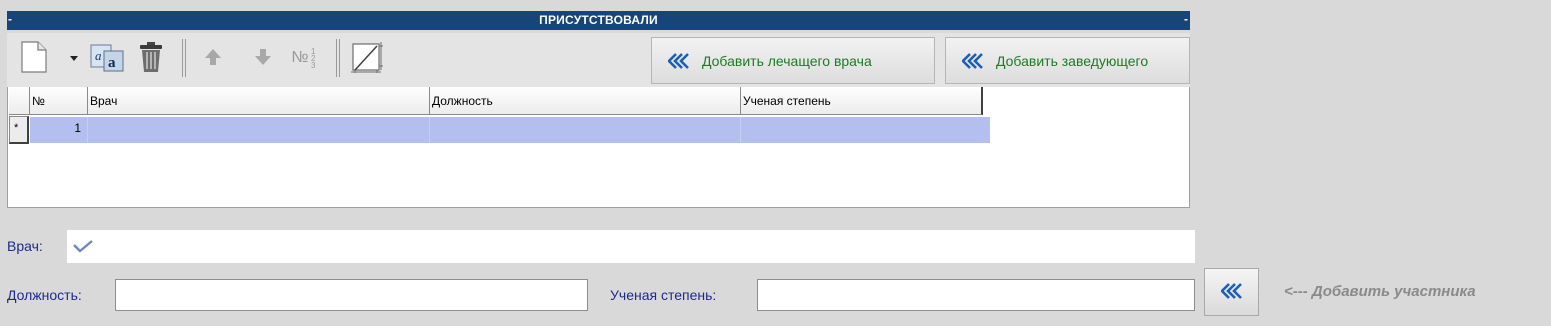 This screenshot has width=1551, height=326. Describe the element at coordinates (44, 295) in the screenshot. I see `position-label: Должность:` at that location.